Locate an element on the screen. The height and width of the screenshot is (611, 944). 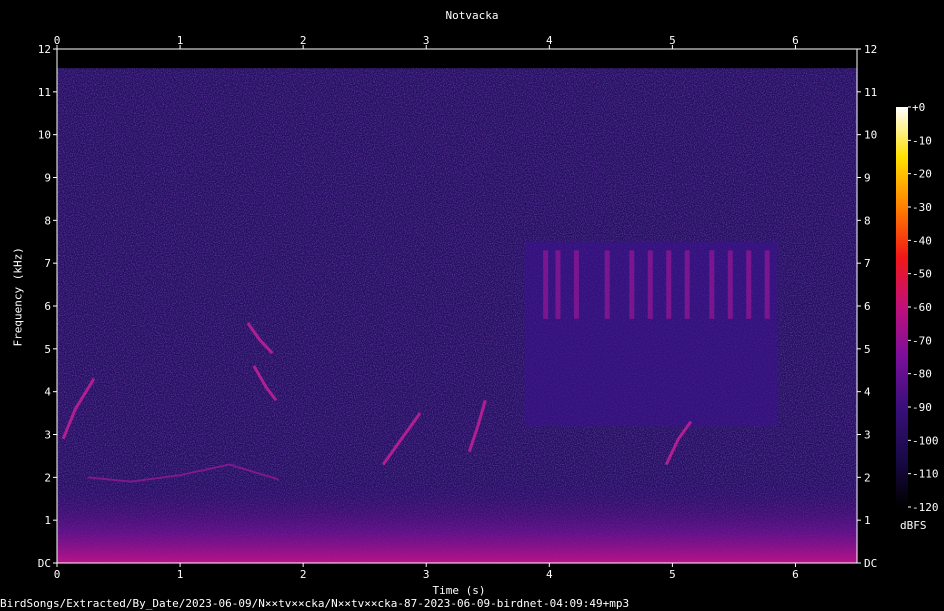
y-tick-label-right: 12 is located at coordinates (870, 49).